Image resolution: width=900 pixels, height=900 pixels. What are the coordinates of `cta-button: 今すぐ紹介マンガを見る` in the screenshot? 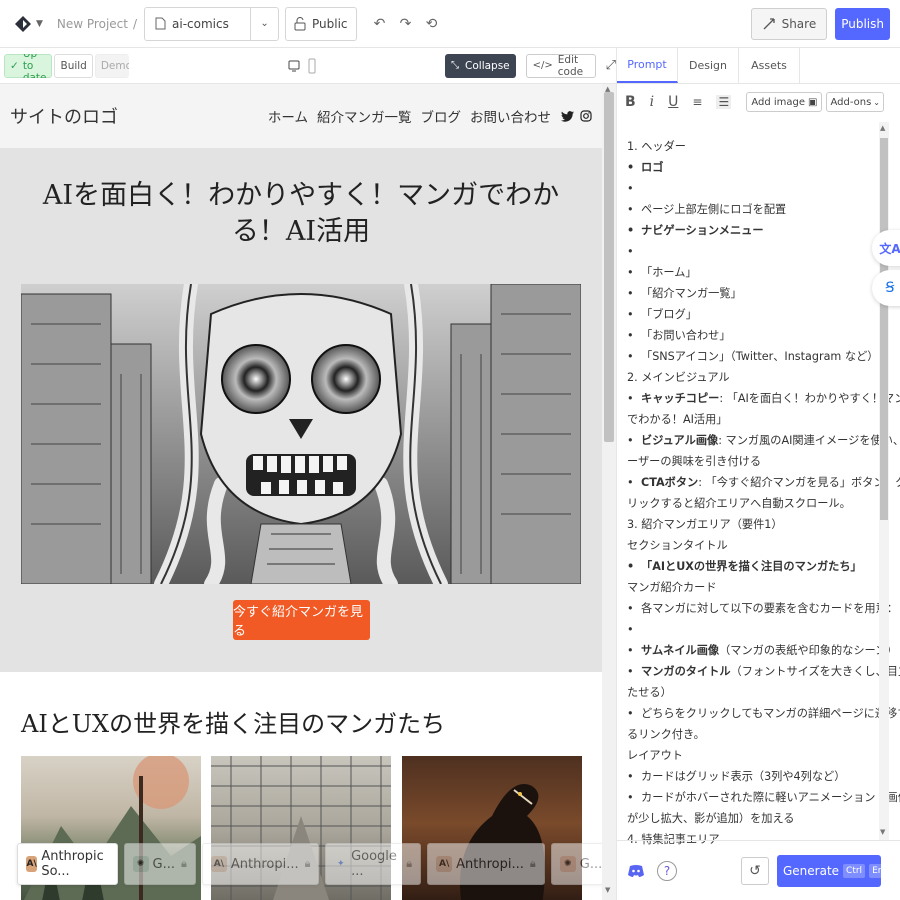 It's located at (301, 620).